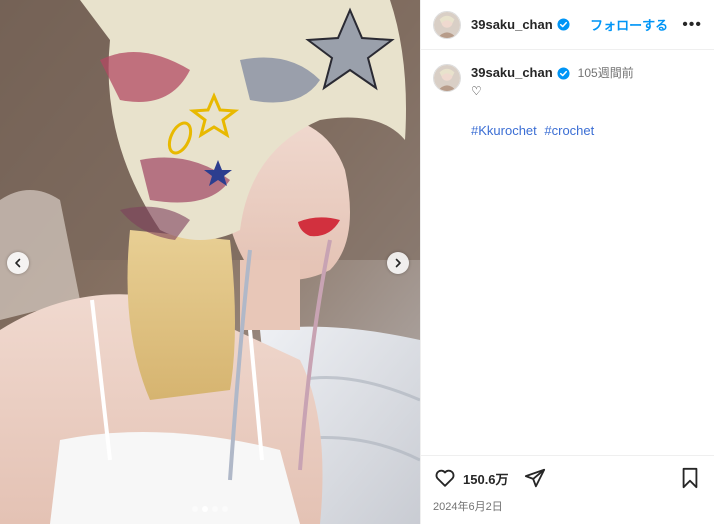 The height and width of the screenshot is (524, 714). Describe the element at coordinates (512, 73) in the screenshot. I see `caption-username: 39saku_chan` at that location.